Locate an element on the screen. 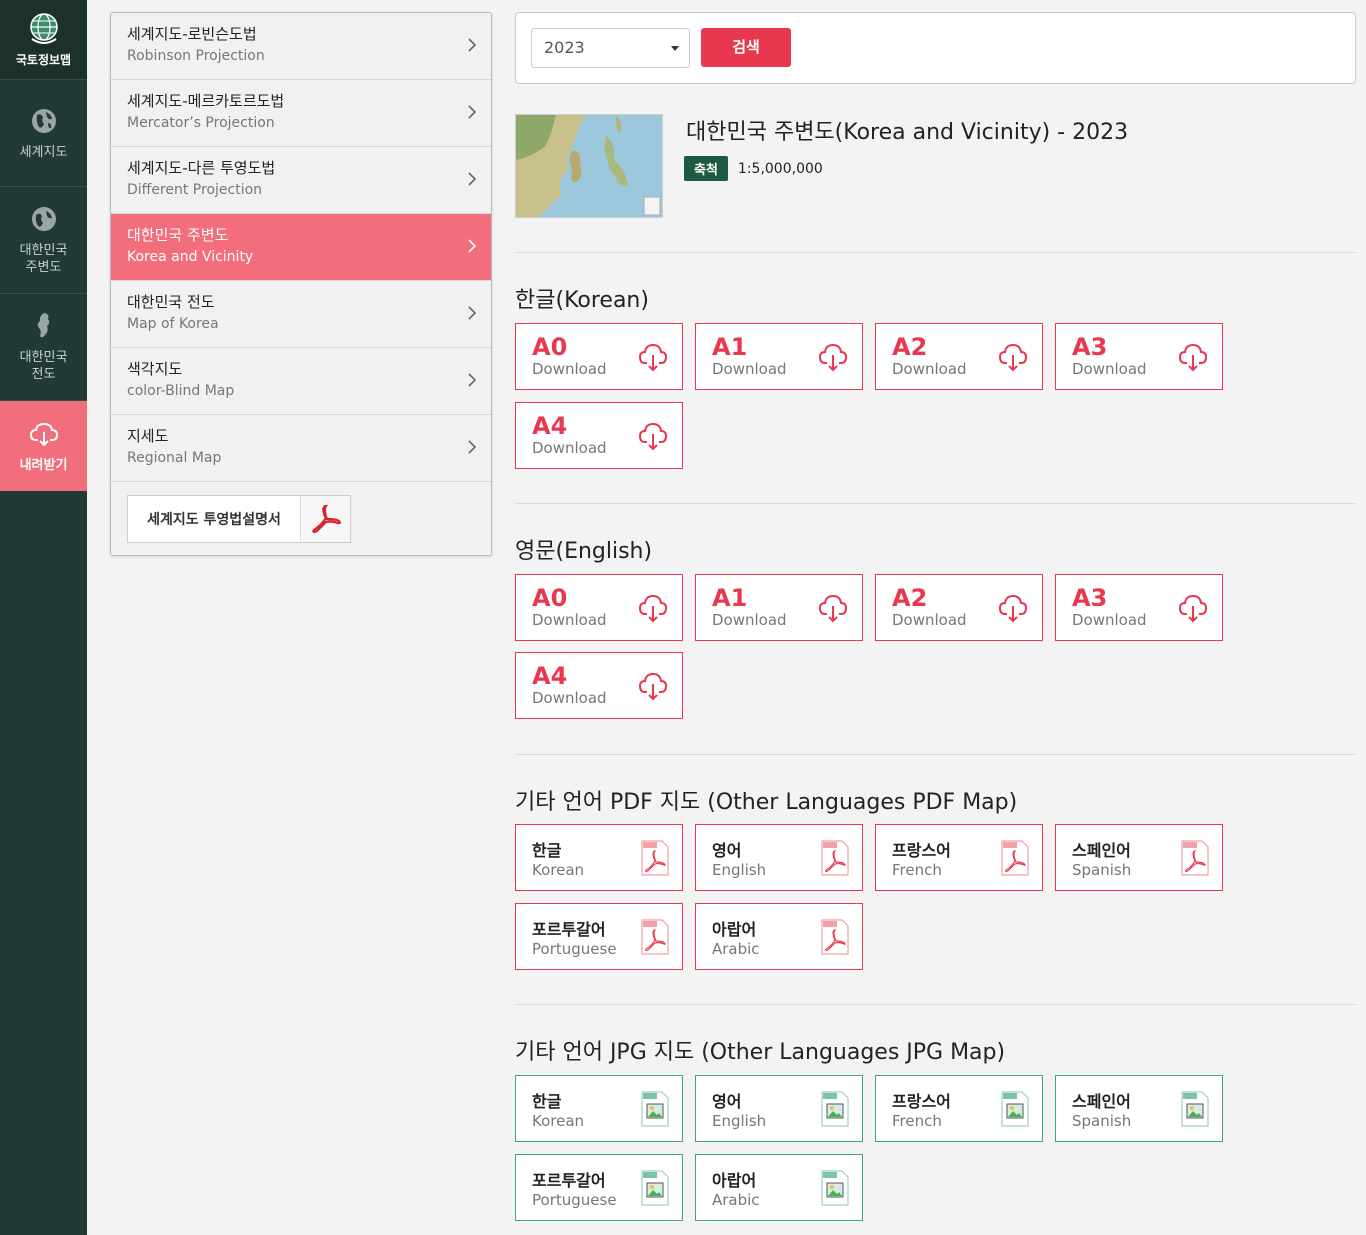 This screenshot has height=1235, width=1366. language-en: Arabic is located at coordinates (736, 949).